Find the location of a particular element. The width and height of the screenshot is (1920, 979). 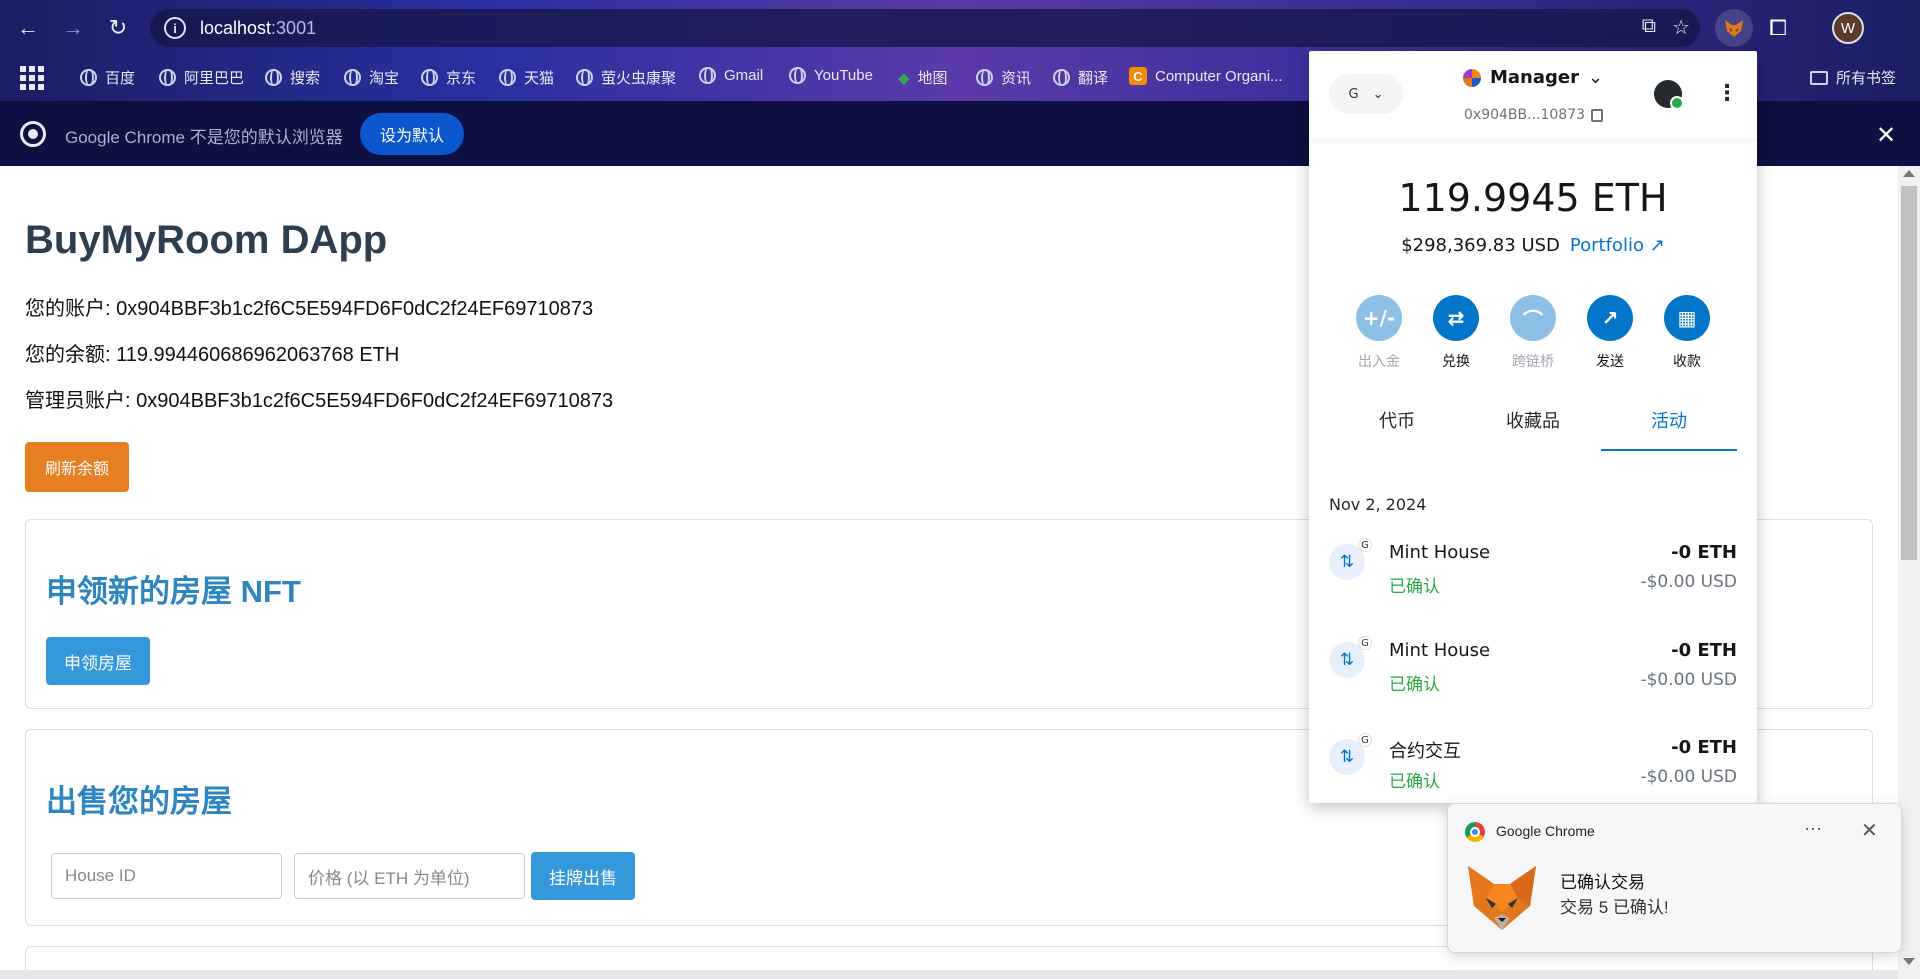

notification-app: Google Chrome is located at coordinates (1545, 831).